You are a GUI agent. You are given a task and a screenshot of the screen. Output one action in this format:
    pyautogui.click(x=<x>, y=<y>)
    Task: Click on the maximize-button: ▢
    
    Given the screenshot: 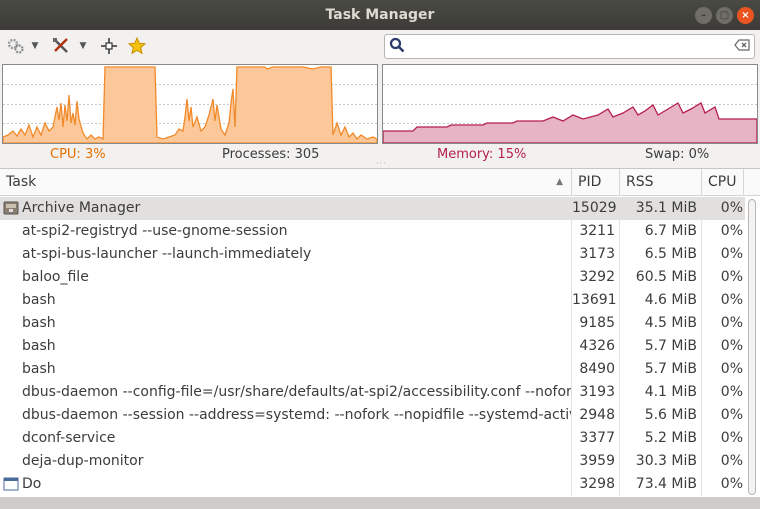 What is the action you would take?
    pyautogui.click(x=724, y=15)
    